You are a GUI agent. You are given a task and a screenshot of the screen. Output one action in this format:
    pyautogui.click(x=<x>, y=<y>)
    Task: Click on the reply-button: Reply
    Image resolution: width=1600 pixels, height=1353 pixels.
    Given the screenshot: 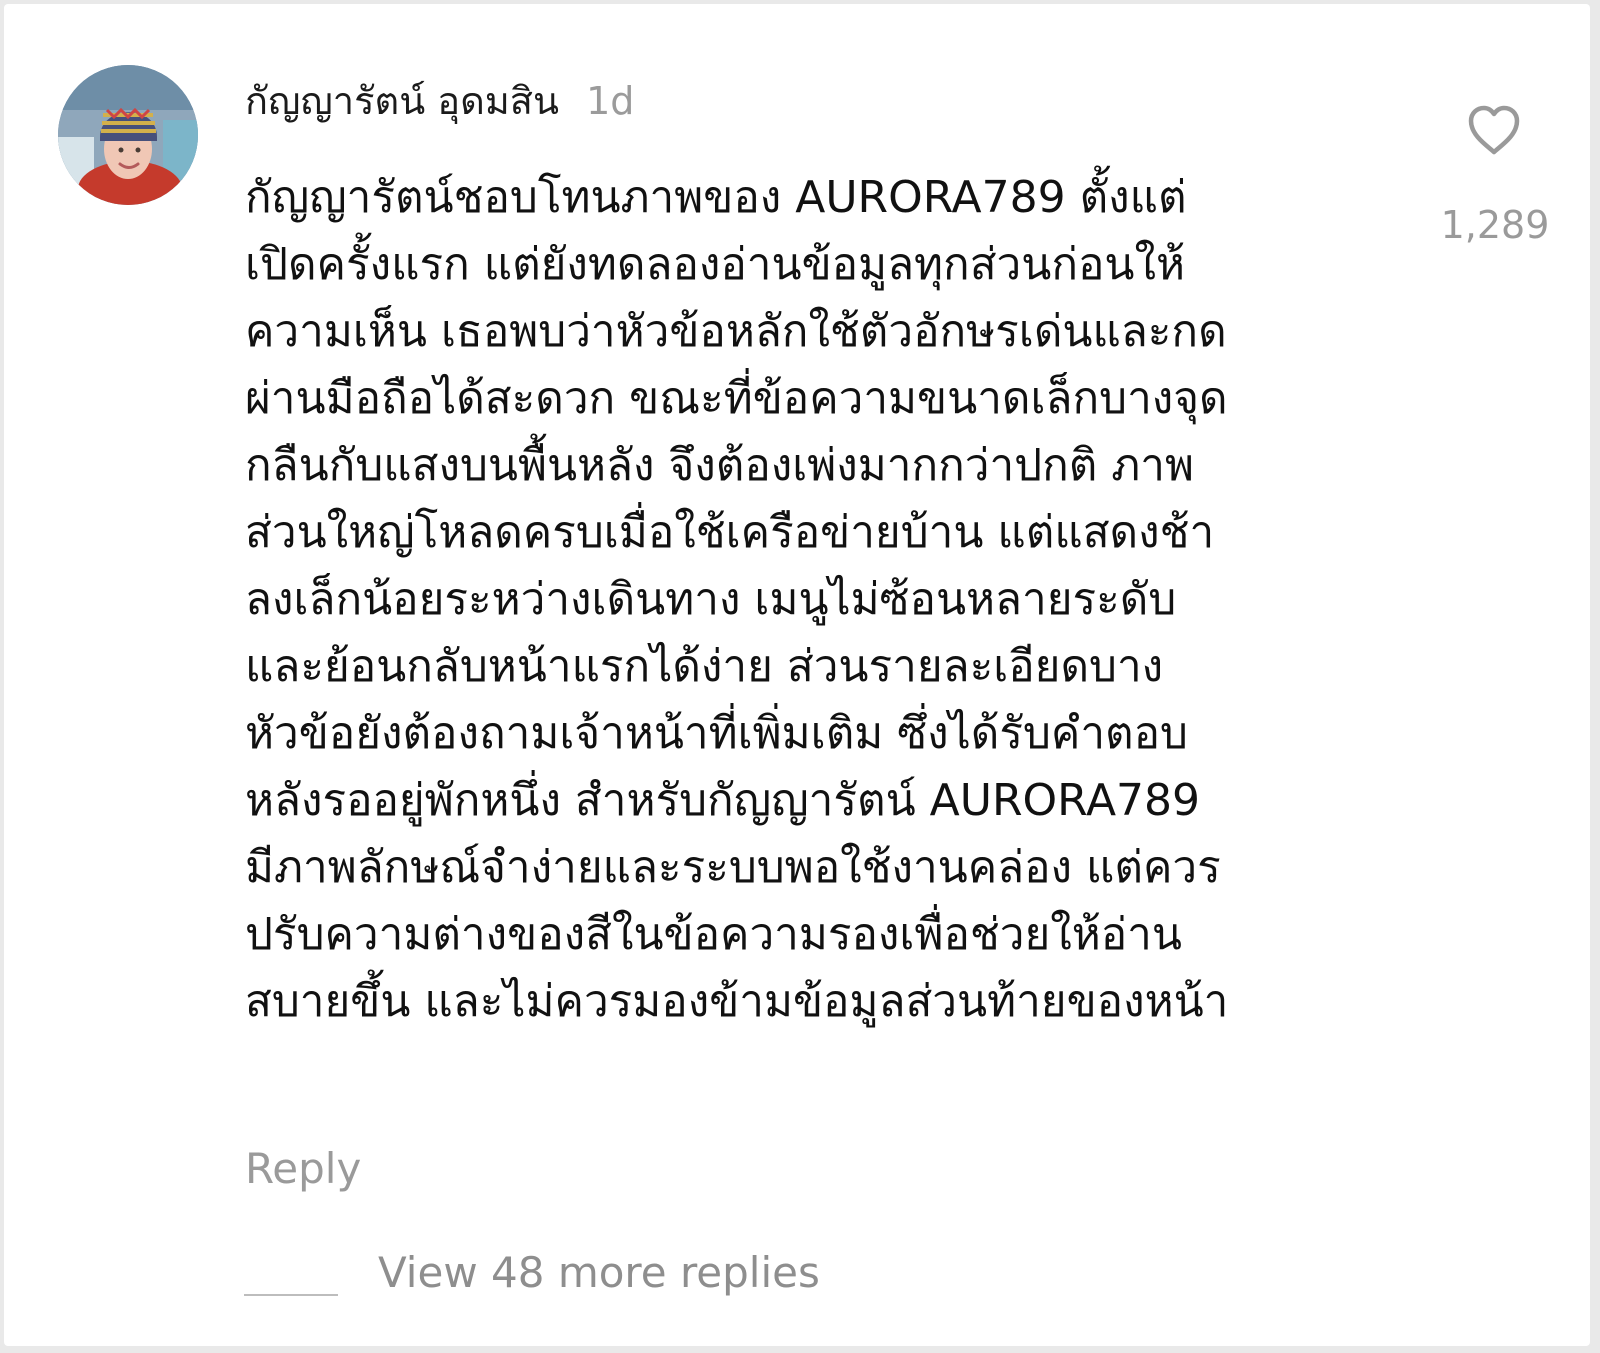 What is the action you would take?
    pyautogui.click(x=303, y=1169)
    